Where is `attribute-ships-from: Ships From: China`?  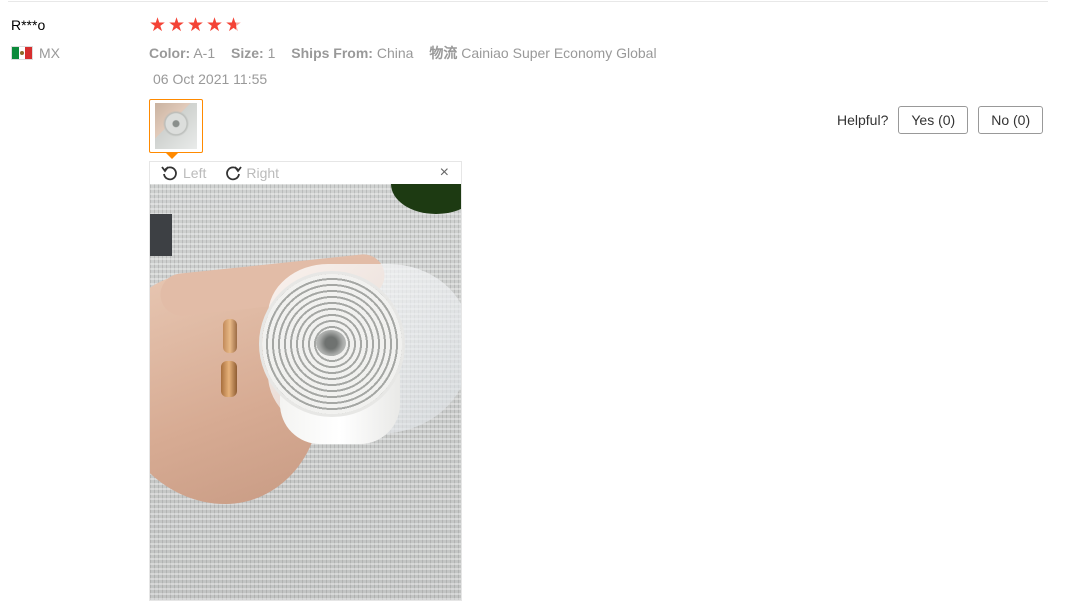
attribute-ships-from: Ships From: China is located at coordinates (352, 53).